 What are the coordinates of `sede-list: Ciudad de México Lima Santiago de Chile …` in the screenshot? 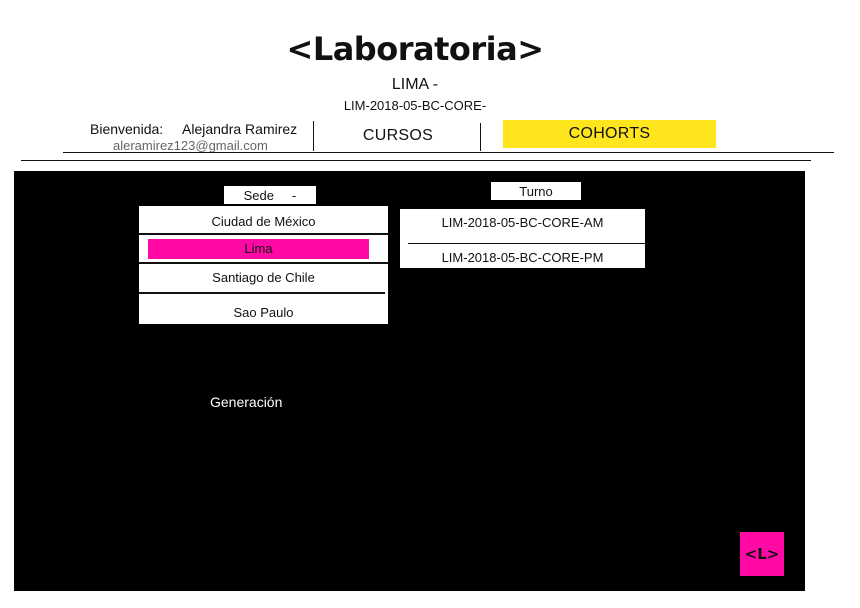 It's located at (263, 265).